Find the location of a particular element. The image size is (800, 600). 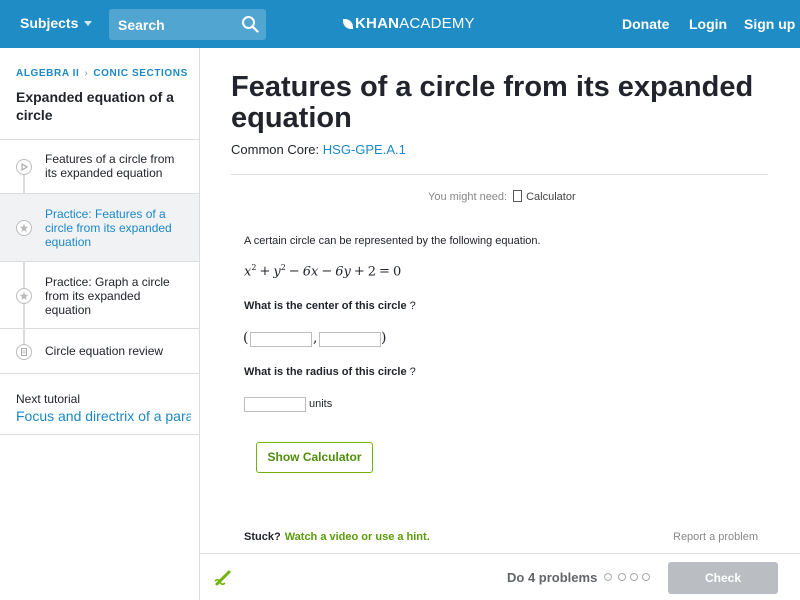

show-calculator-button: Show Calculator is located at coordinates (314, 457).